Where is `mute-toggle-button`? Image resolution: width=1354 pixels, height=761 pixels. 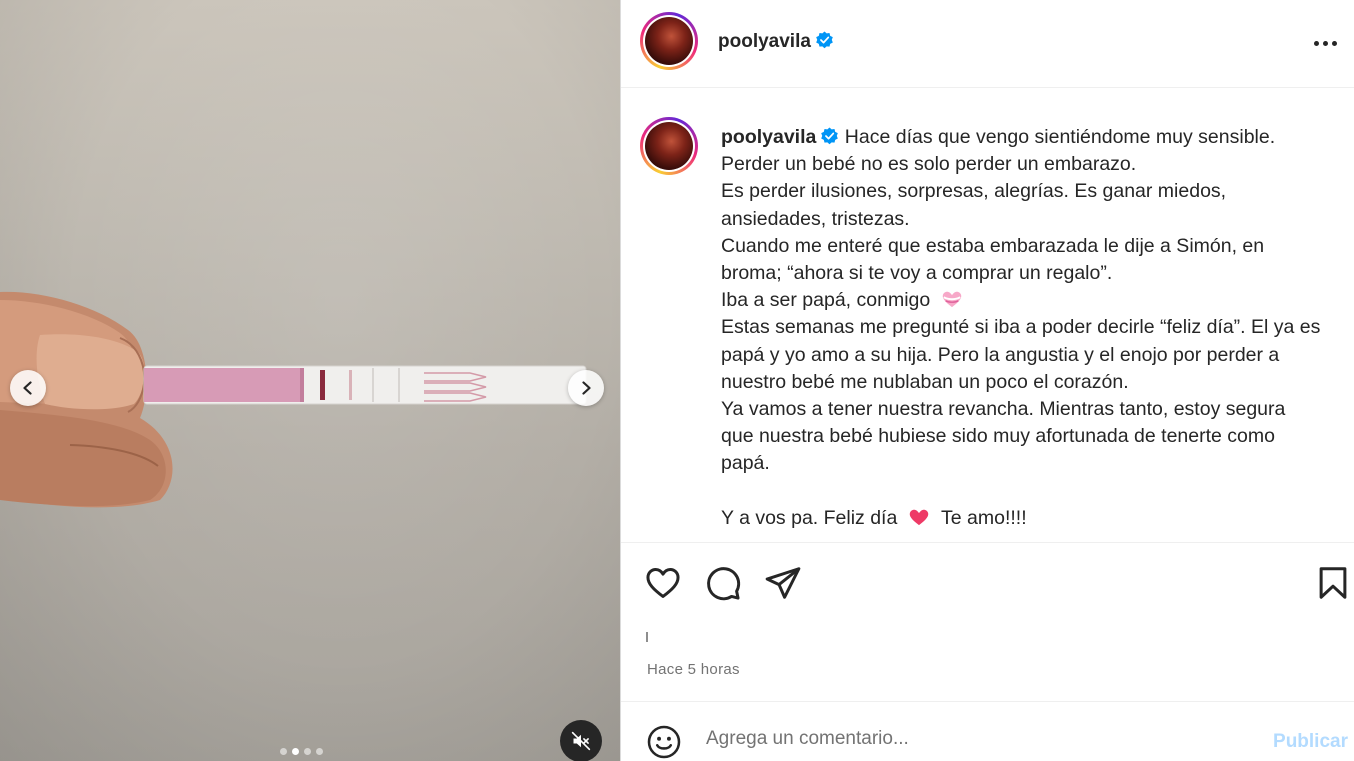
mute-toggle-button is located at coordinates (581, 740).